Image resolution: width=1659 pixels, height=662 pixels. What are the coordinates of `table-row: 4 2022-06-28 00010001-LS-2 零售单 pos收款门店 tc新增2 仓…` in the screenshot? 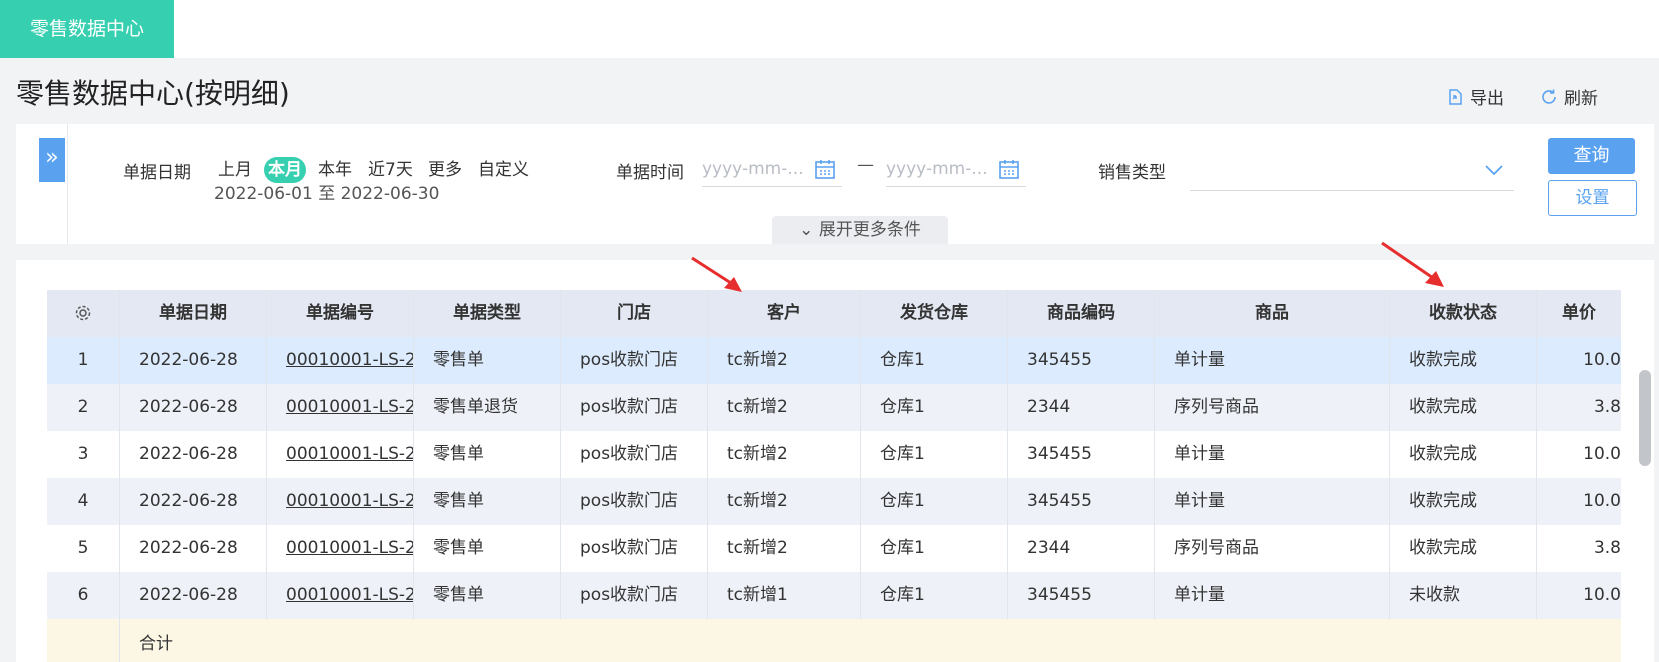 It's located at (834, 502).